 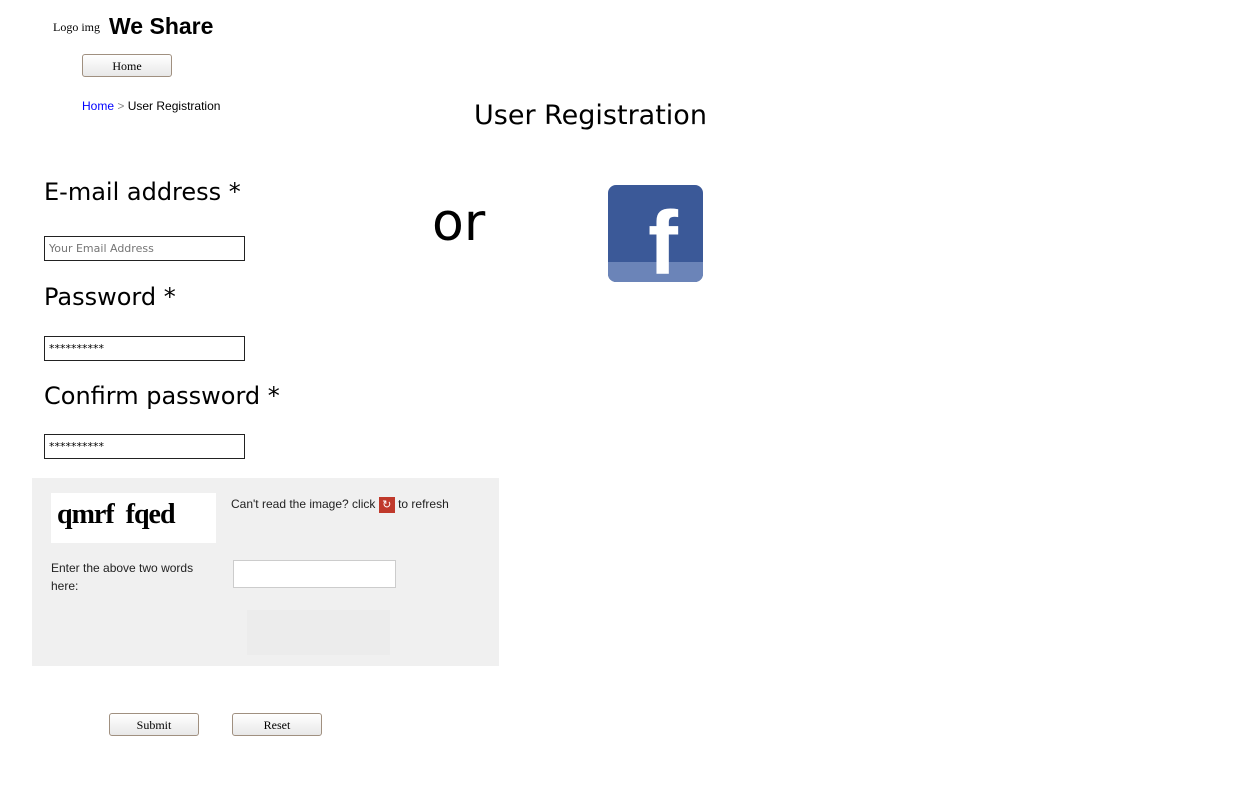 I want to click on confirm-password-label: Confirm password *, so click(x=162, y=396).